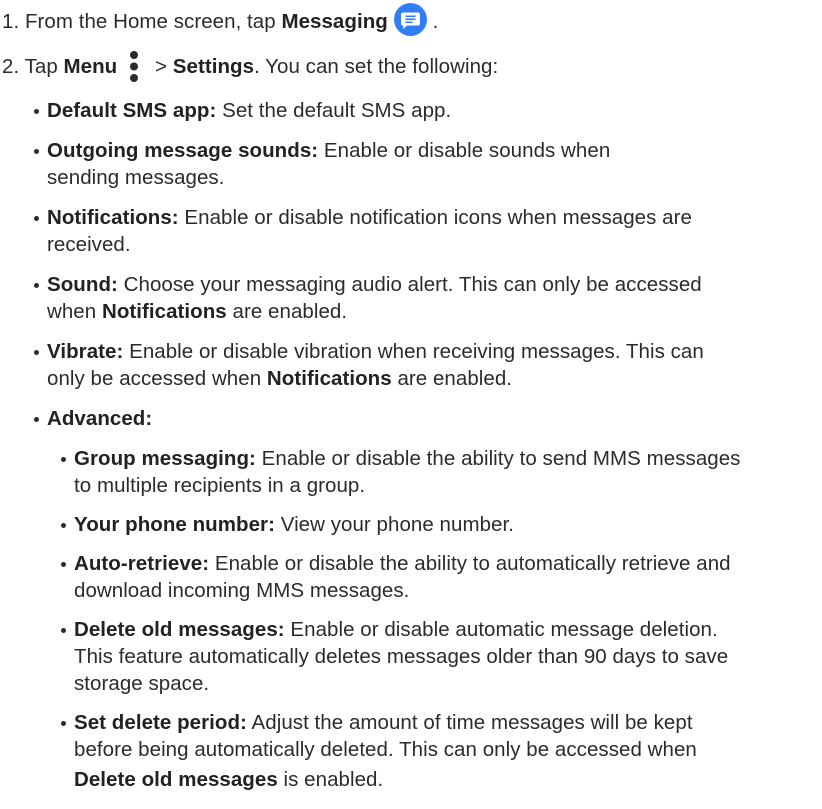 This screenshot has width=822, height=809. What do you see at coordinates (33, 66) in the screenshot?
I see `step-2-prefix: 2. Tap` at bounding box center [33, 66].